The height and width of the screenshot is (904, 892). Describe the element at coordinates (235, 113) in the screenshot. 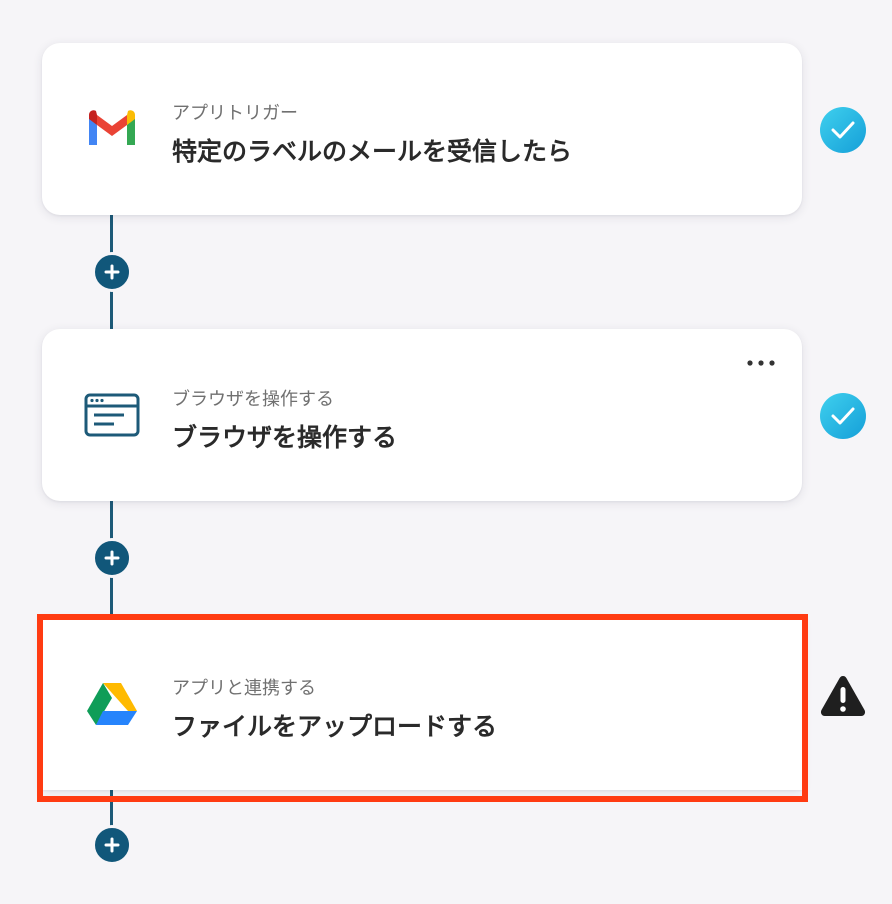

I see `step-subtitle: アプリトリガー` at that location.